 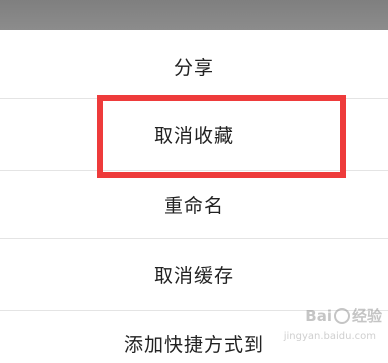 I want to click on divider, so click(x=194, y=310).